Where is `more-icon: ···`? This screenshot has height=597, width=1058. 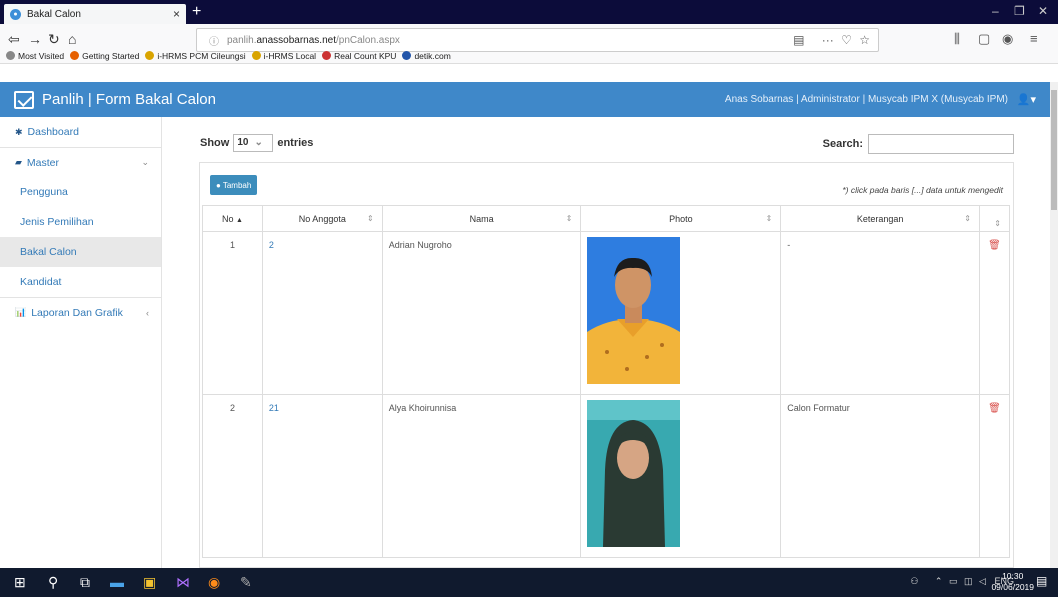
more-icon: ··· is located at coordinates (828, 40).